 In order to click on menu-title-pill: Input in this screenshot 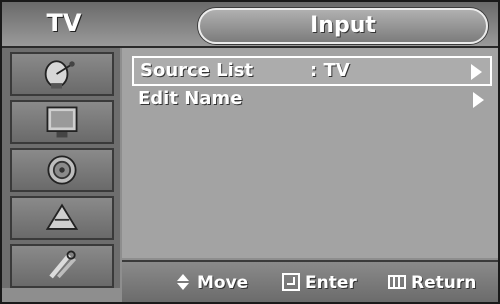, I will do `click(343, 26)`.